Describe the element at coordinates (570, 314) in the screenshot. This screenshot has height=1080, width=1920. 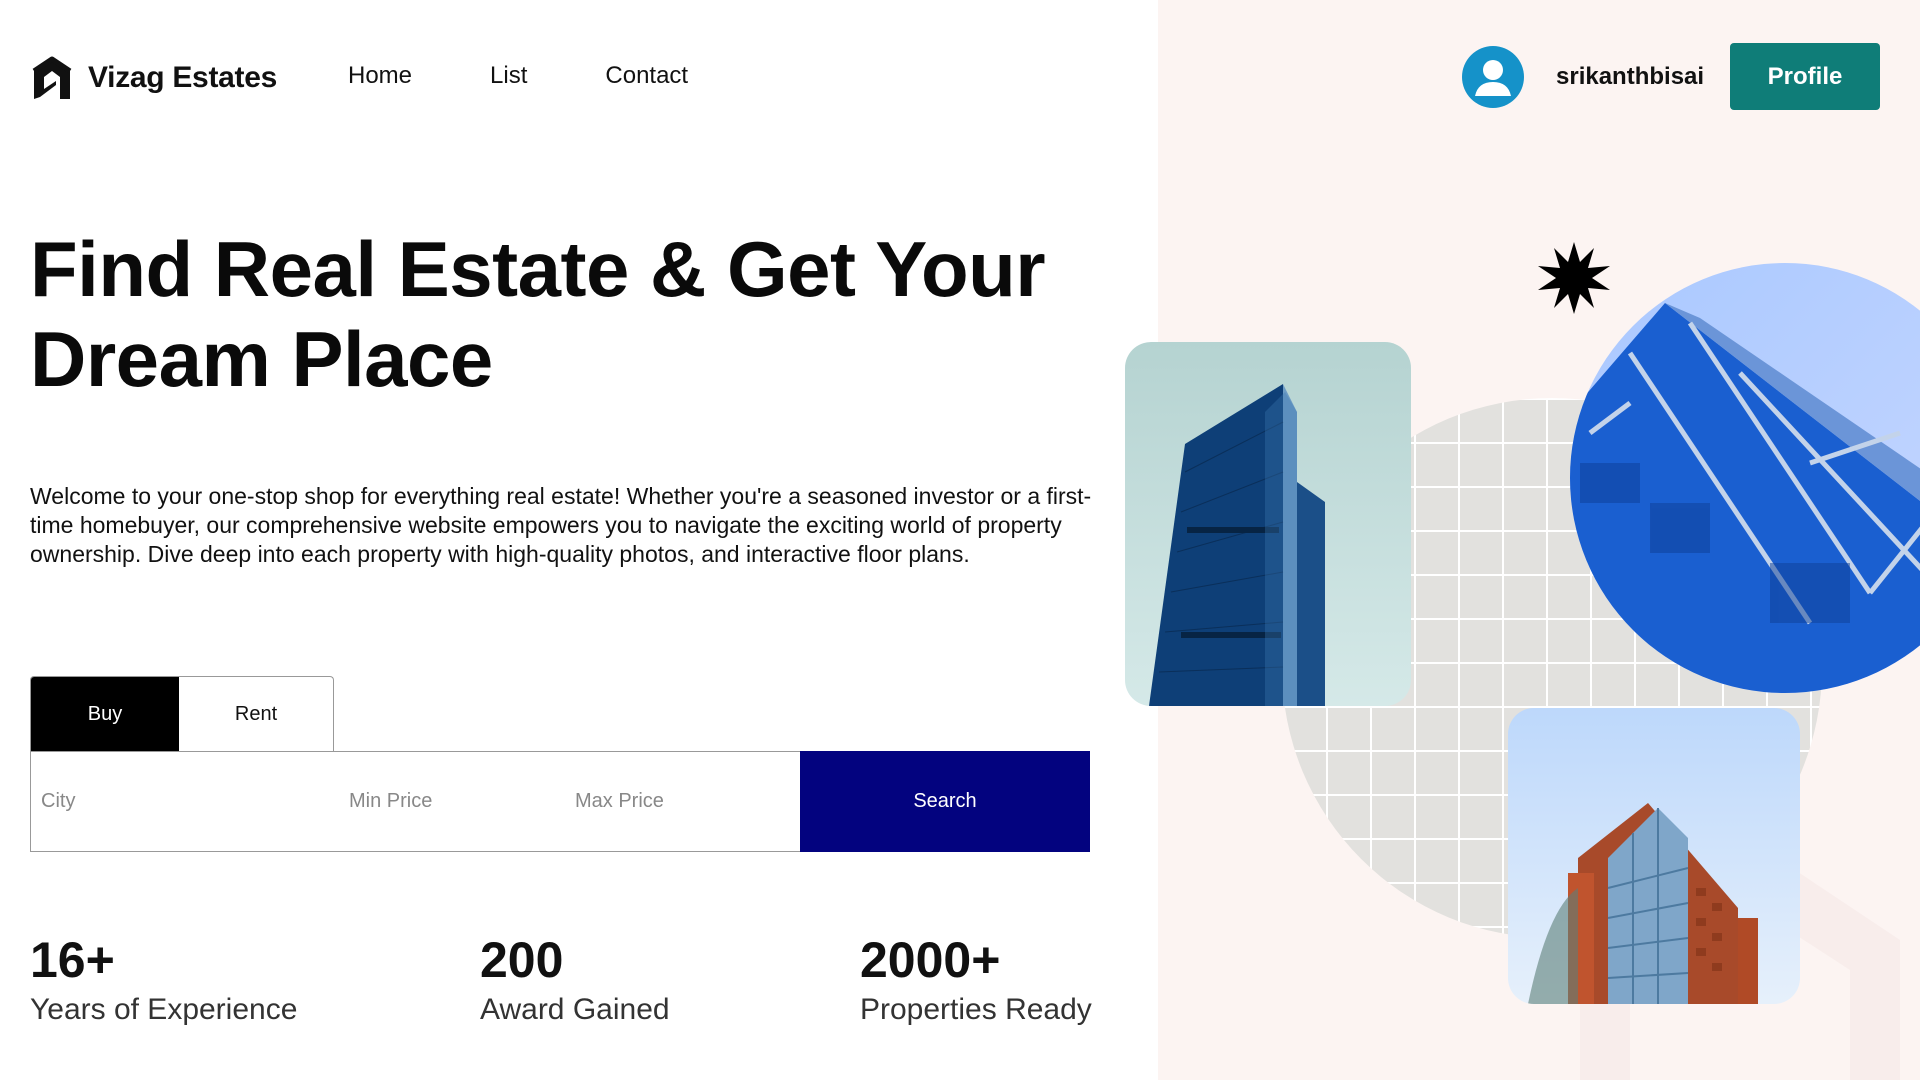
I see `page-title: Find Real Estate & Get Your Dream Place` at that location.